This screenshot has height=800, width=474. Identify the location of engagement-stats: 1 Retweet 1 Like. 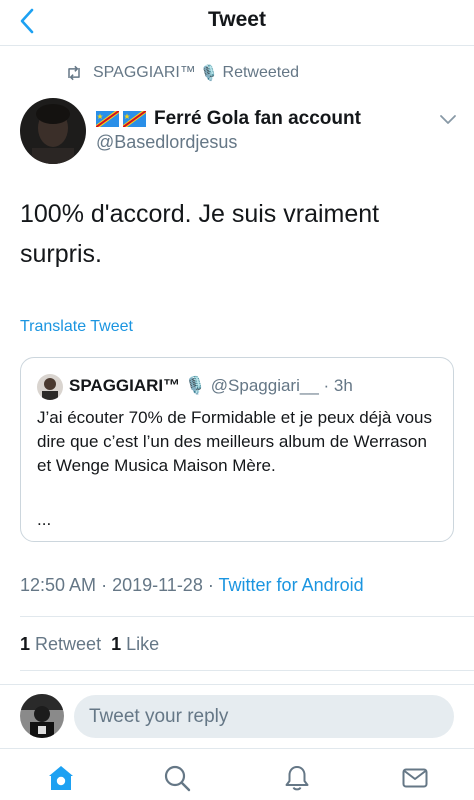
(89, 644).